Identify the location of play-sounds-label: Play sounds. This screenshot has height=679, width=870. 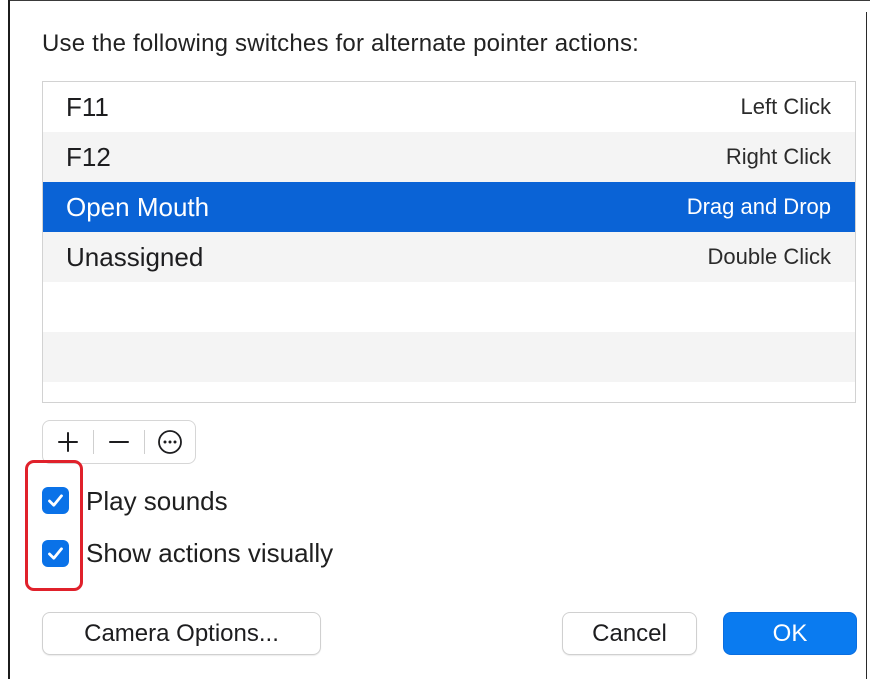
(157, 501).